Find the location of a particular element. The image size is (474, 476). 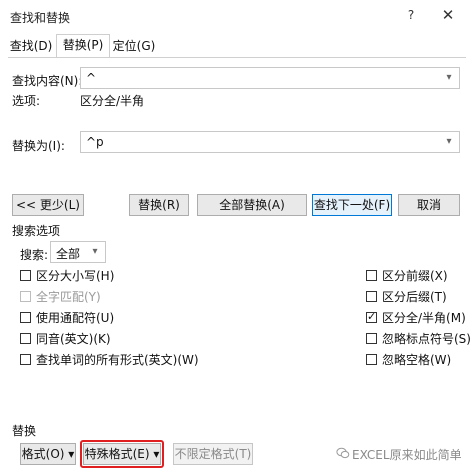

replace-combo: ^p ▾ is located at coordinates (270, 142).